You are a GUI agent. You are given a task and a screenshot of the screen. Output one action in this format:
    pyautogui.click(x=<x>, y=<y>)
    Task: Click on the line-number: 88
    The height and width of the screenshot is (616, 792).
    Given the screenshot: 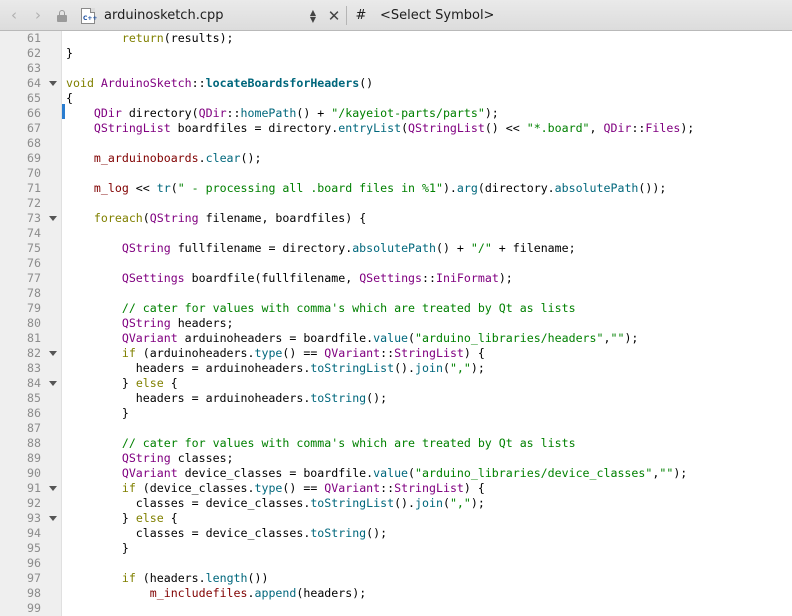 What is the action you would take?
    pyautogui.click(x=34, y=443)
    